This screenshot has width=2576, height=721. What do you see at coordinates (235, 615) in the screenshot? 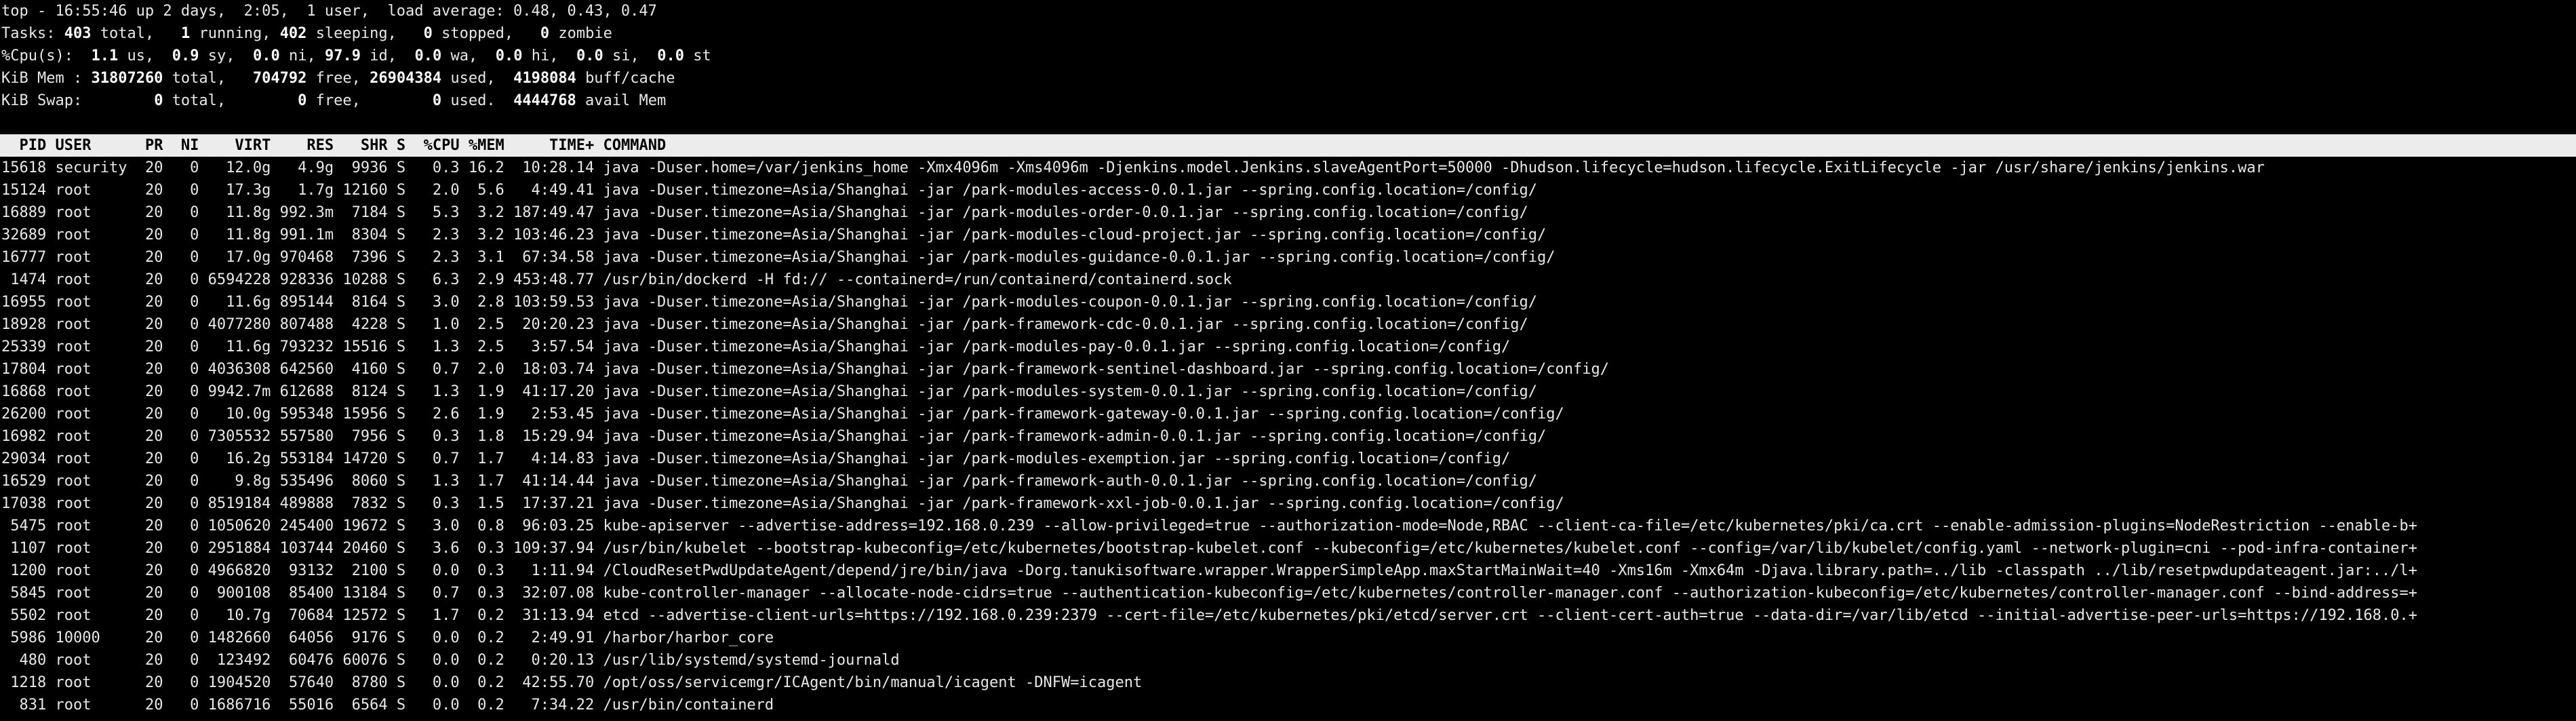
I see `virt-cell: 10.7g` at bounding box center [235, 615].